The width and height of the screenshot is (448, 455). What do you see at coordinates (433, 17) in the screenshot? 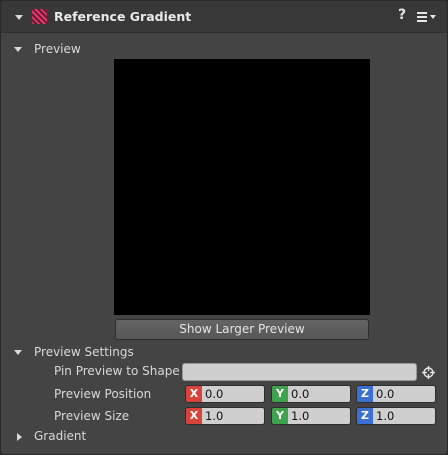
I see `menu-caret-icon` at bounding box center [433, 17].